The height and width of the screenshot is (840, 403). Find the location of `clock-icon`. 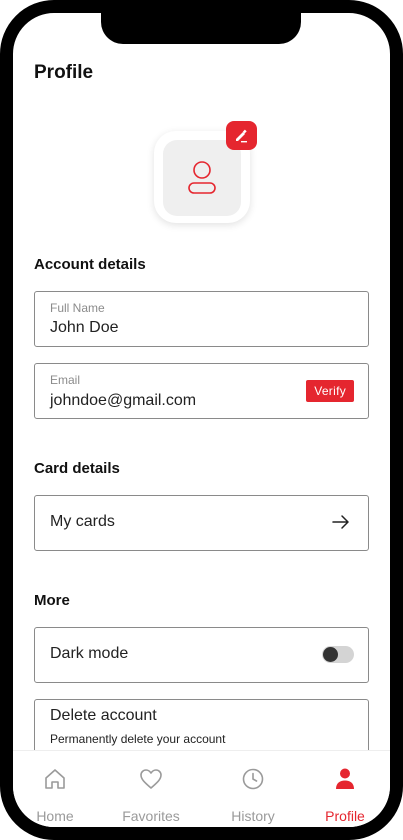

clock-icon is located at coordinates (253, 779).